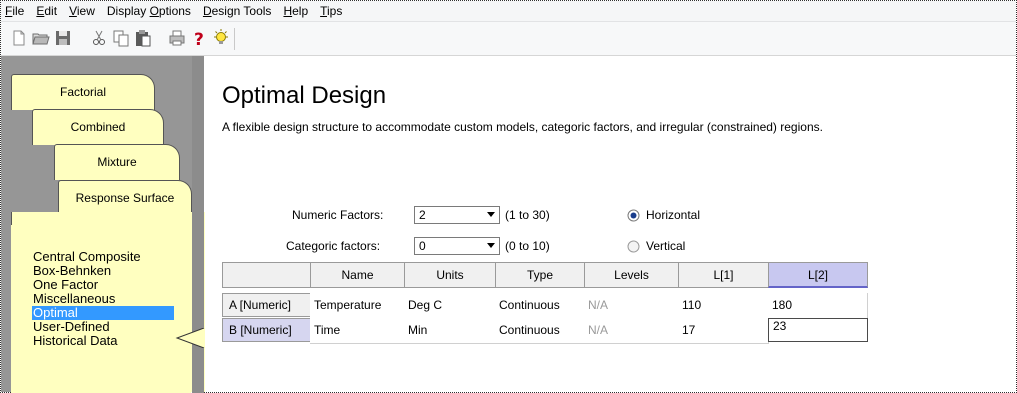  What do you see at coordinates (338, 215) in the screenshot?
I see `numeric-factors-label: Numeric Factors:` at bounding box center [338, 215].